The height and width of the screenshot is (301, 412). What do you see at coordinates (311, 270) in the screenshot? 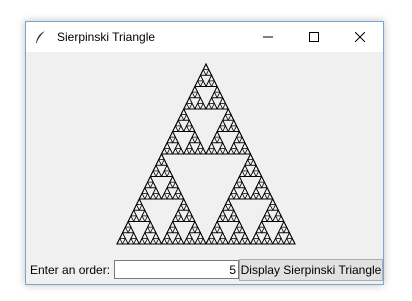
I see `display-sierpinski-button: Display Sierpinski Triangle` at bounding box center [311, 270].